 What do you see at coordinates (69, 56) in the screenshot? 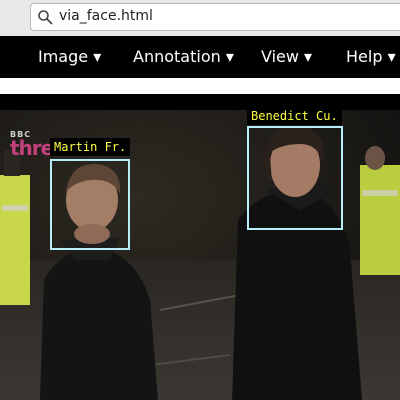
I see `menu-image: Image ▾` at bounding box center [69, 56].